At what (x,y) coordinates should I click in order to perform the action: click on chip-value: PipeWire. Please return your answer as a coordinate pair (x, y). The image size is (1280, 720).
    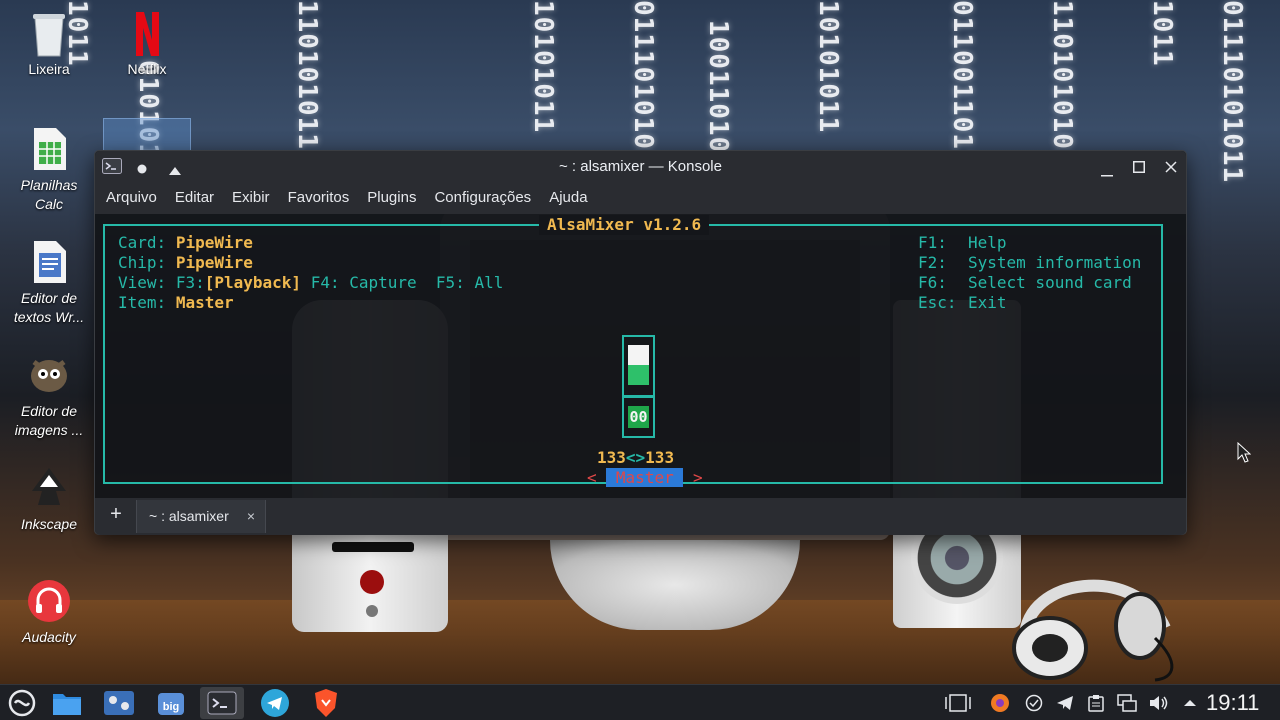
    Looking at the image, I should click on (214, 262).